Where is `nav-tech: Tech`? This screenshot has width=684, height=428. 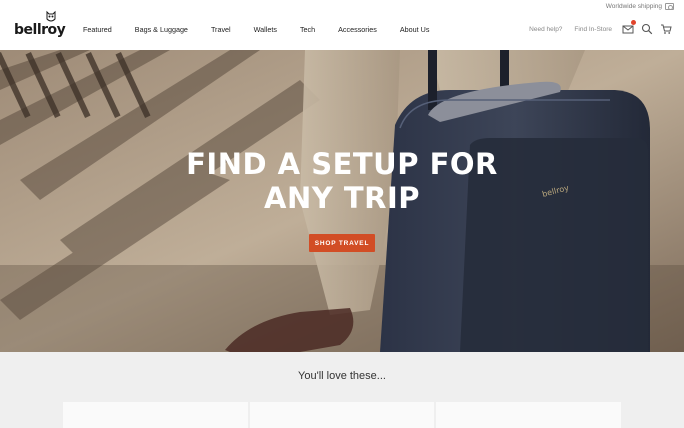
nav-tech: Tech is located at coordinates (307, 29).